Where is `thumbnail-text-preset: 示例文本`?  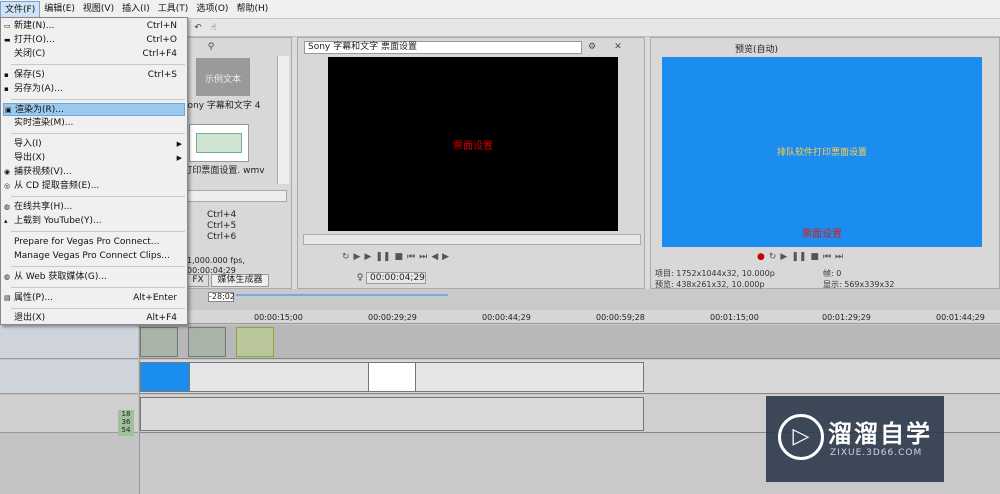
thumbnail-text-preset: 示例文本 is located at coordinates (223, 77).